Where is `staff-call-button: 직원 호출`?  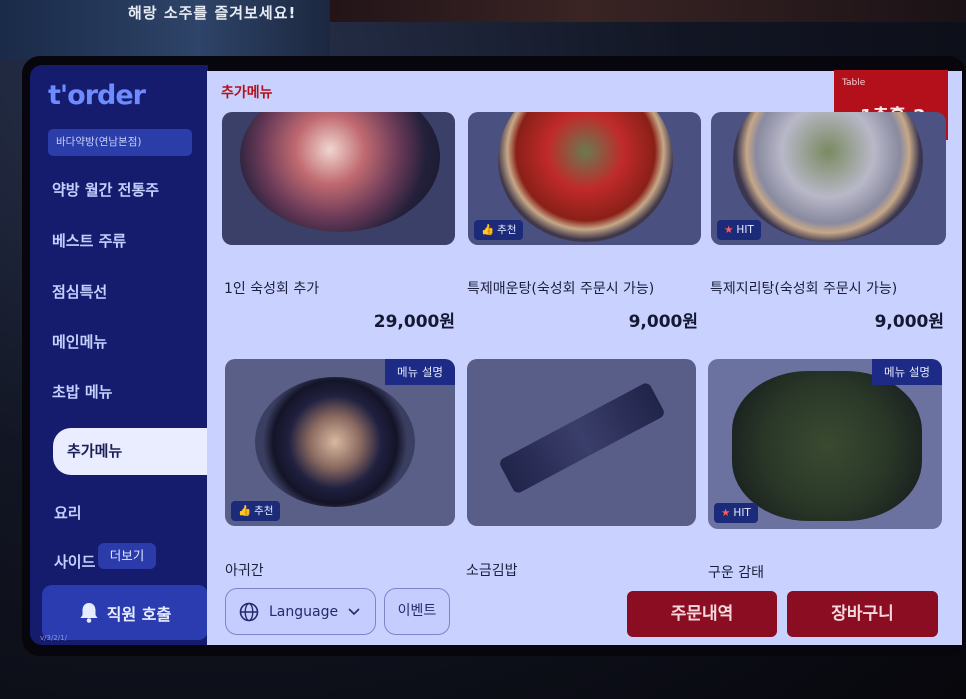 staff-call-button: 직원 호출 is located at coordinates (125, 612).